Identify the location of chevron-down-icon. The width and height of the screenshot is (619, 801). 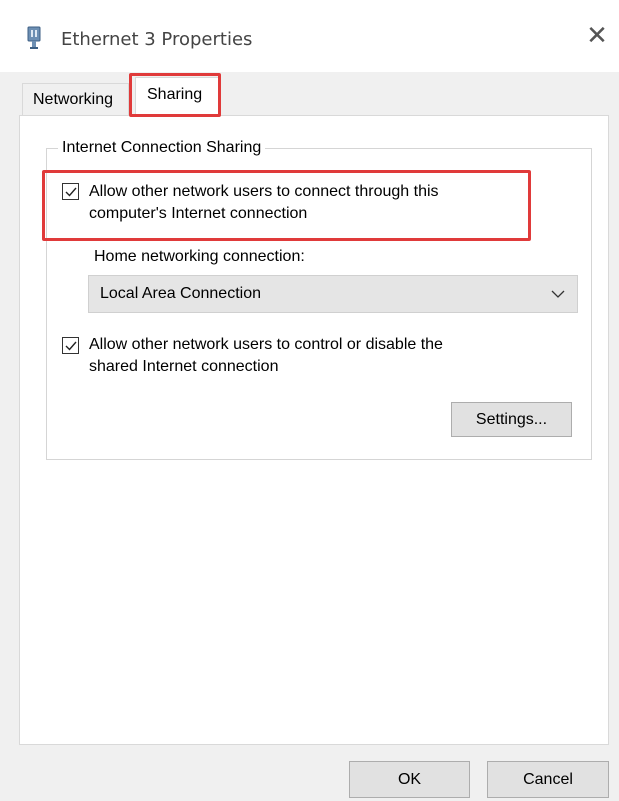
(558, 296).